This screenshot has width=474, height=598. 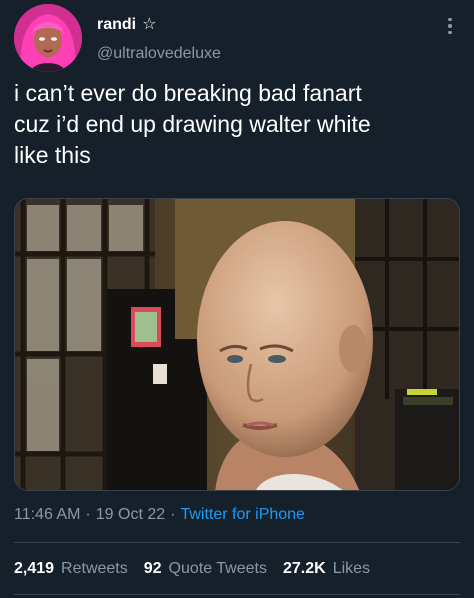 I want to click on retweets-stat: 2,419 Retweets, so click(x=71, y=569).